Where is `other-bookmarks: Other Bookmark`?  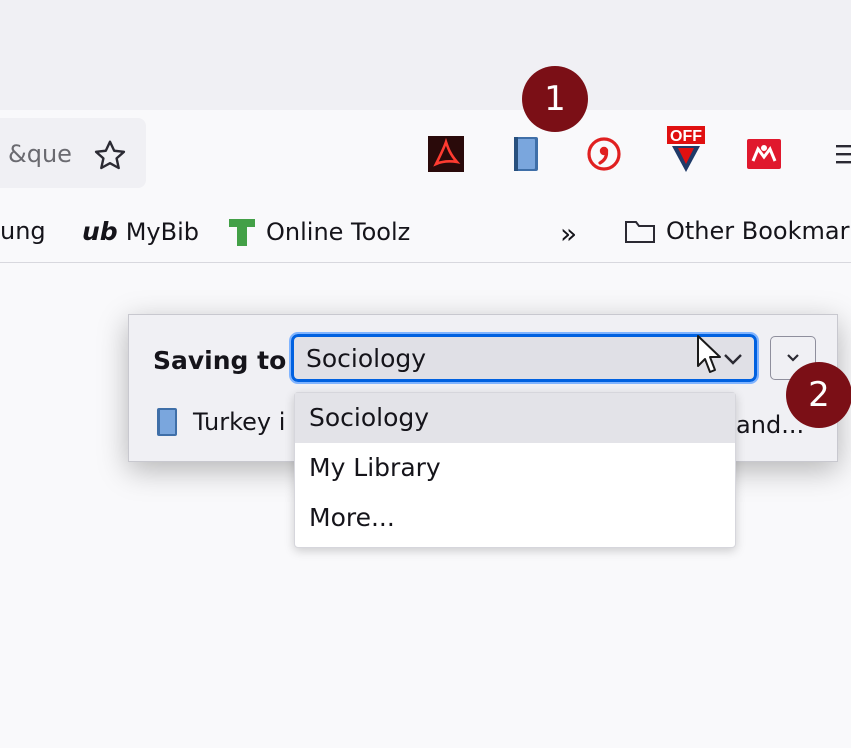
other-bookmarks: Other Bookmark is located at coordinates (737, 231).